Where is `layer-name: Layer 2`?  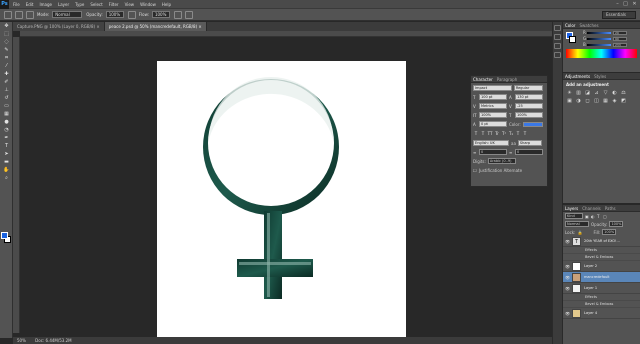 layer-name: Layer 2 is located at coordinates (590, 266).